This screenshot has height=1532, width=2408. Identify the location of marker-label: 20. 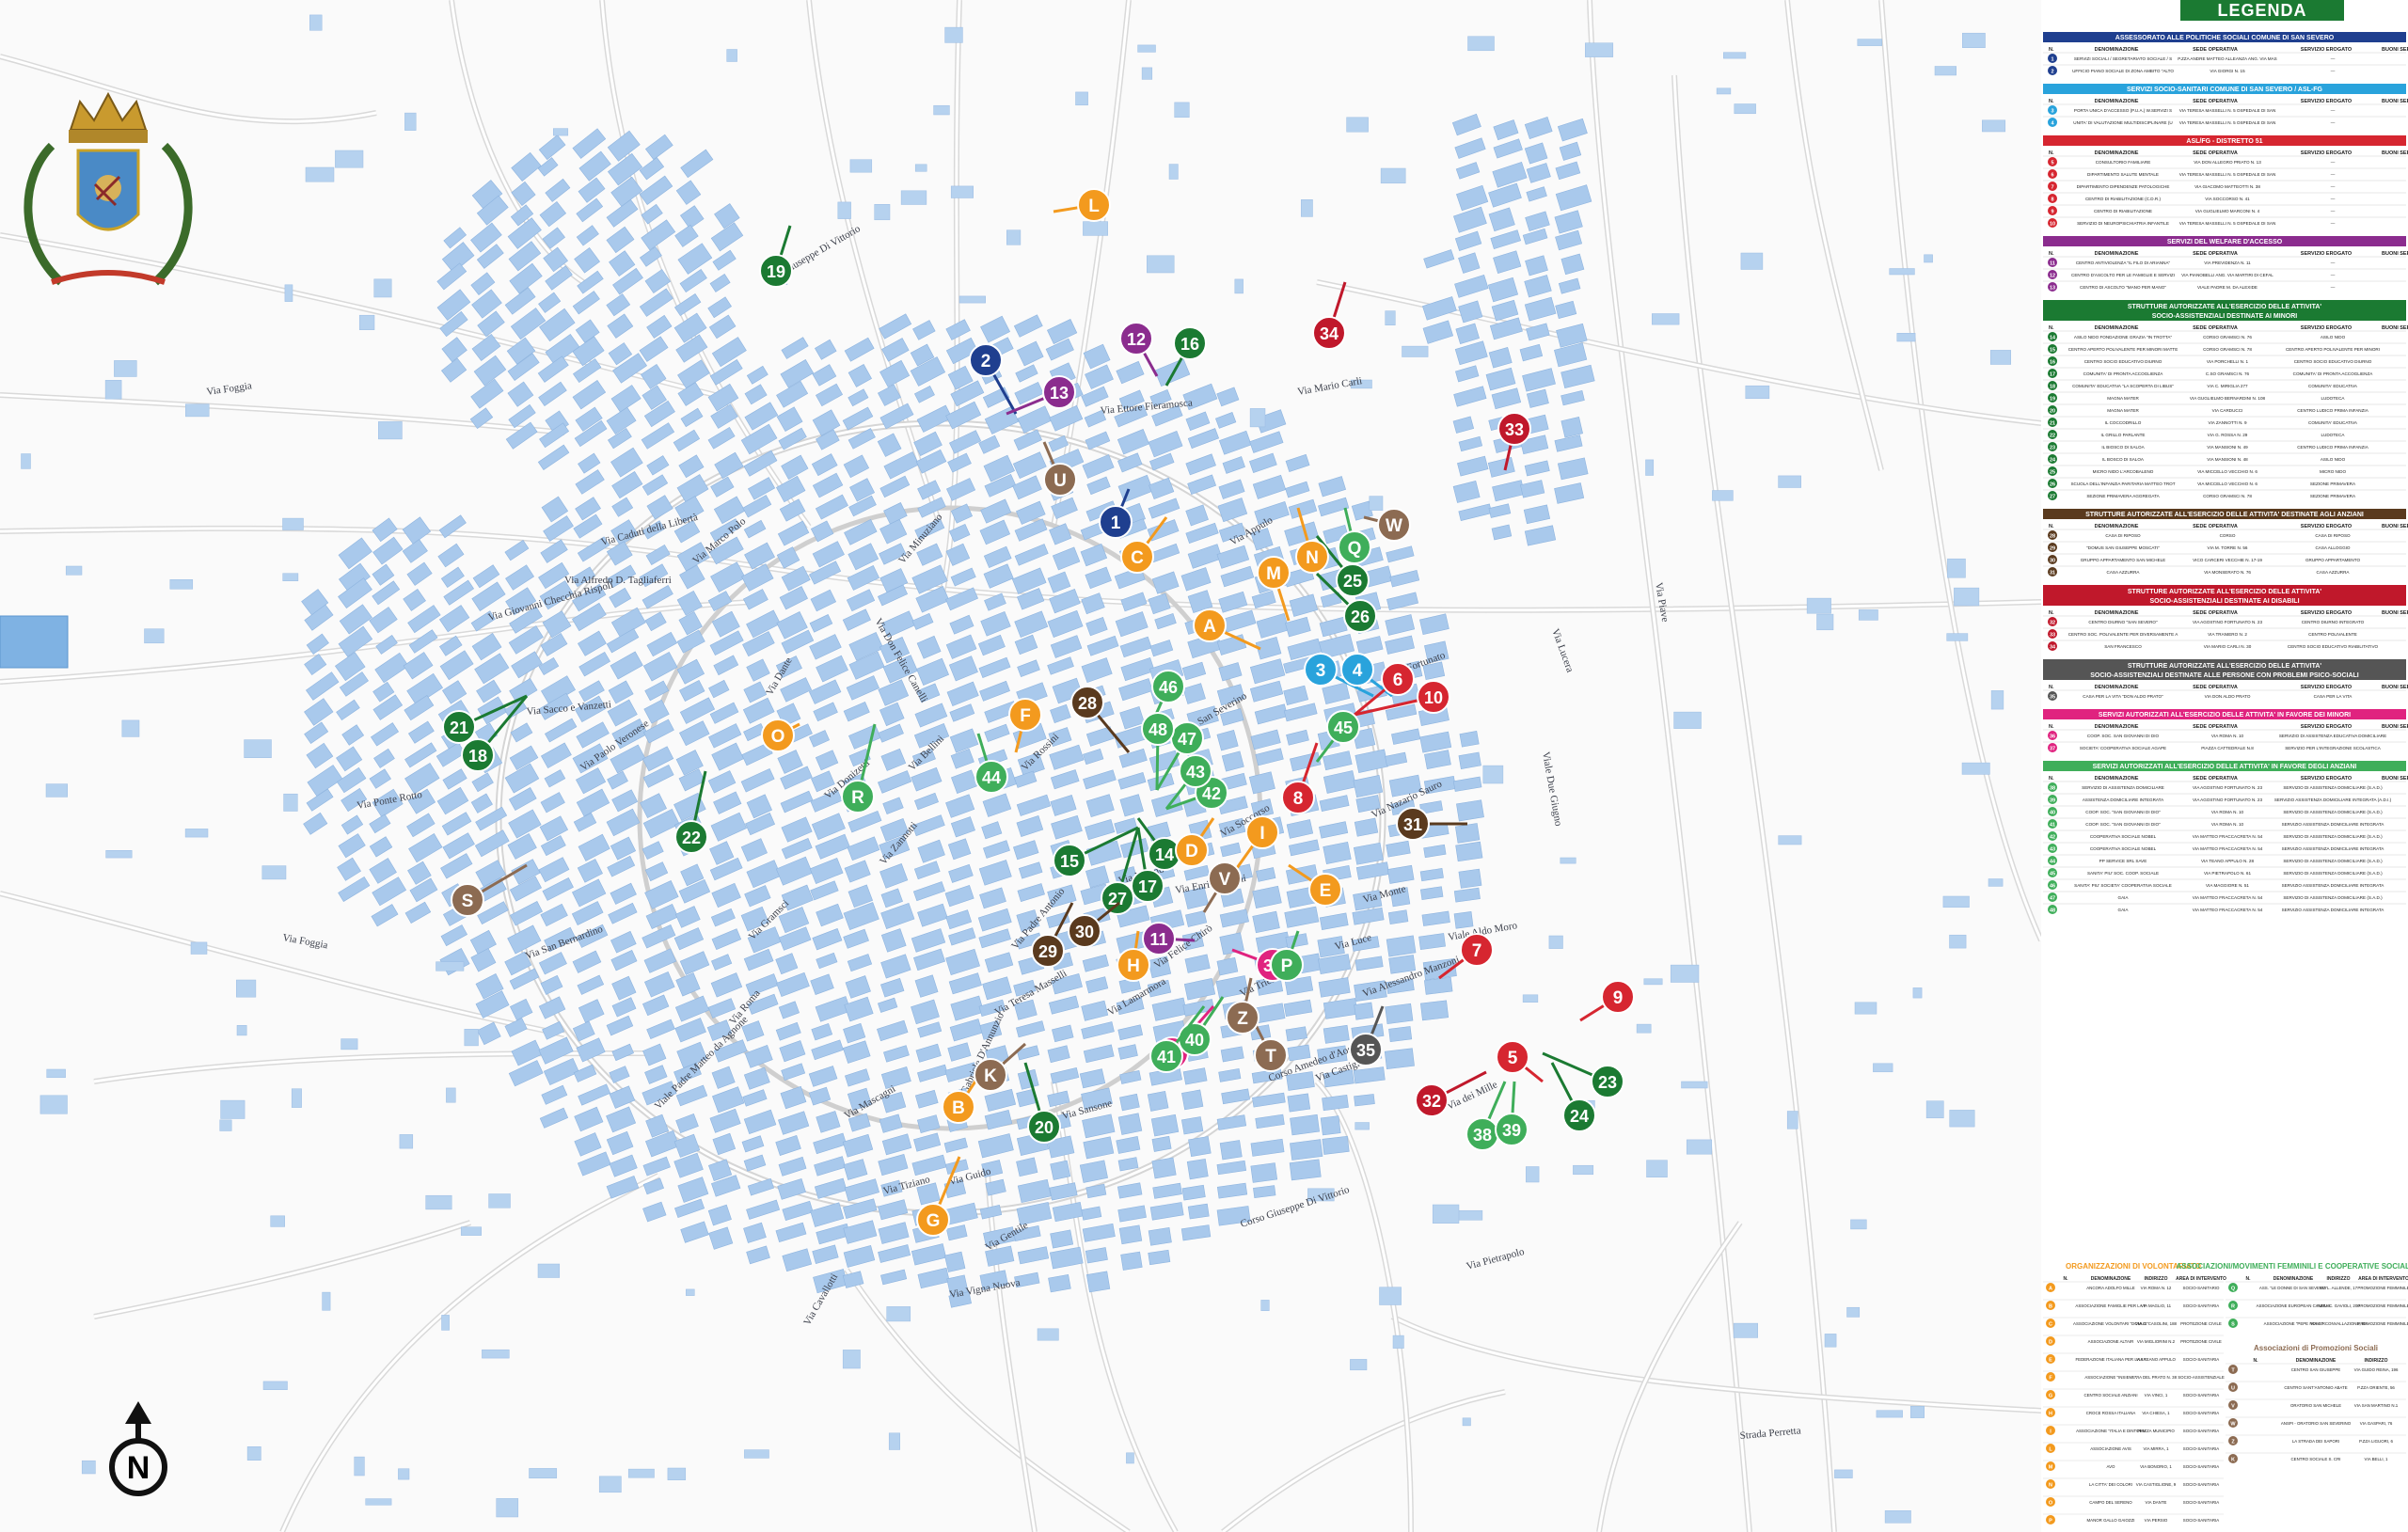
(1045, 1128).